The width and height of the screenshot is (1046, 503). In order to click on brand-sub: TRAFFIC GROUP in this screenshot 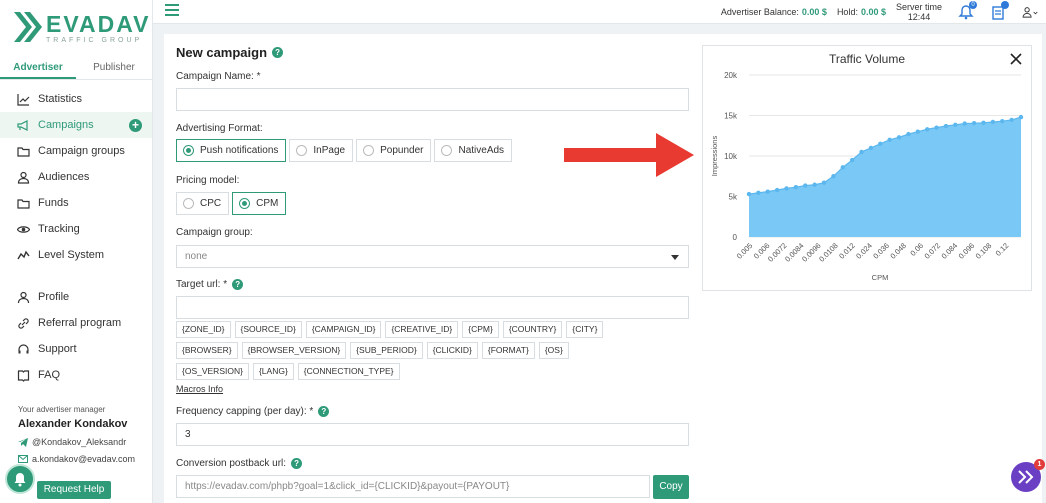, I will do `click(94, 40)`.